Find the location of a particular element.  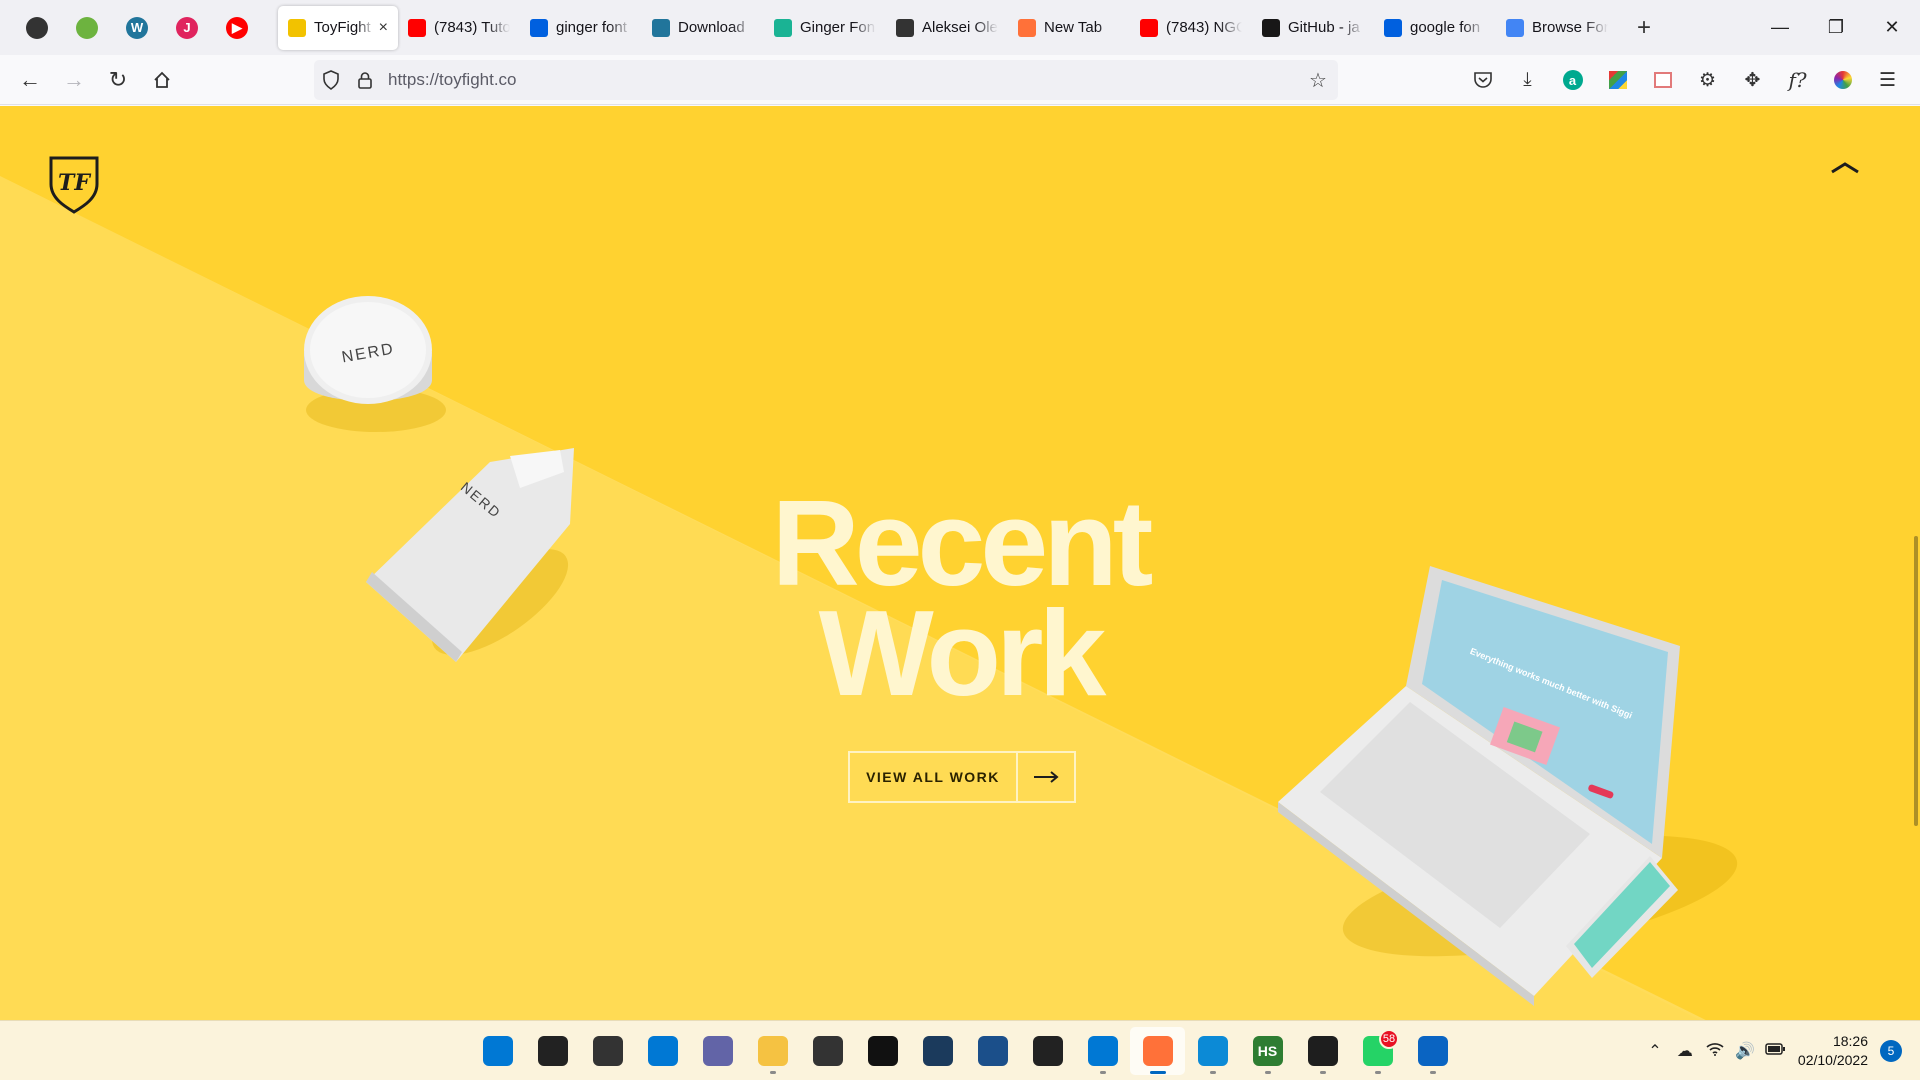

pinned-tabs: W J ▶ is located at coordinates (131, 28).